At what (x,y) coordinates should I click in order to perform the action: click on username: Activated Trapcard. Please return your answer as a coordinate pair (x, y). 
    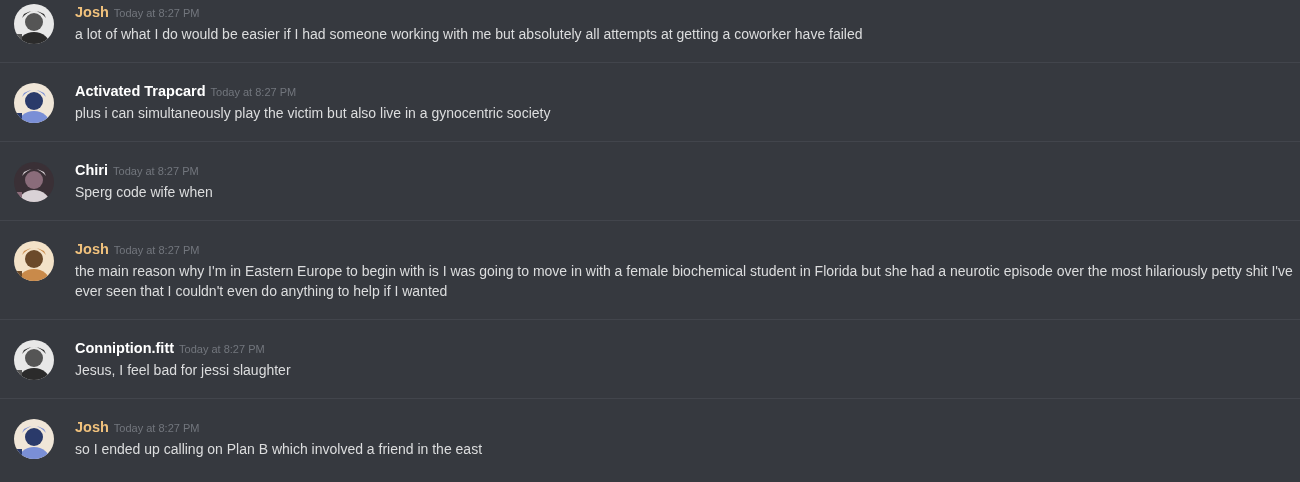
    Looking at the image, I should click on (140, 91).